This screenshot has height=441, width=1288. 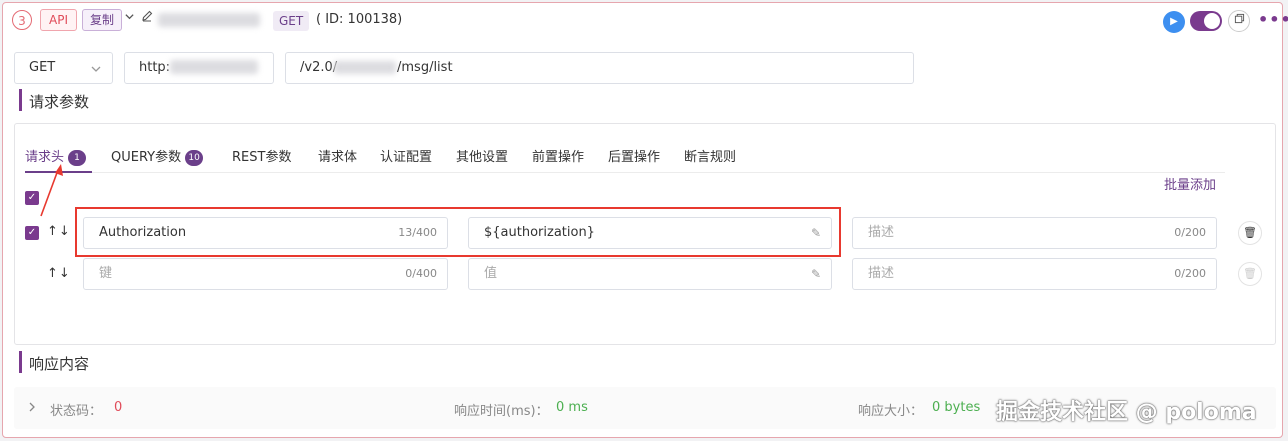 I want to click on status-code-label: 状态码：, so click(x=76, y=411).